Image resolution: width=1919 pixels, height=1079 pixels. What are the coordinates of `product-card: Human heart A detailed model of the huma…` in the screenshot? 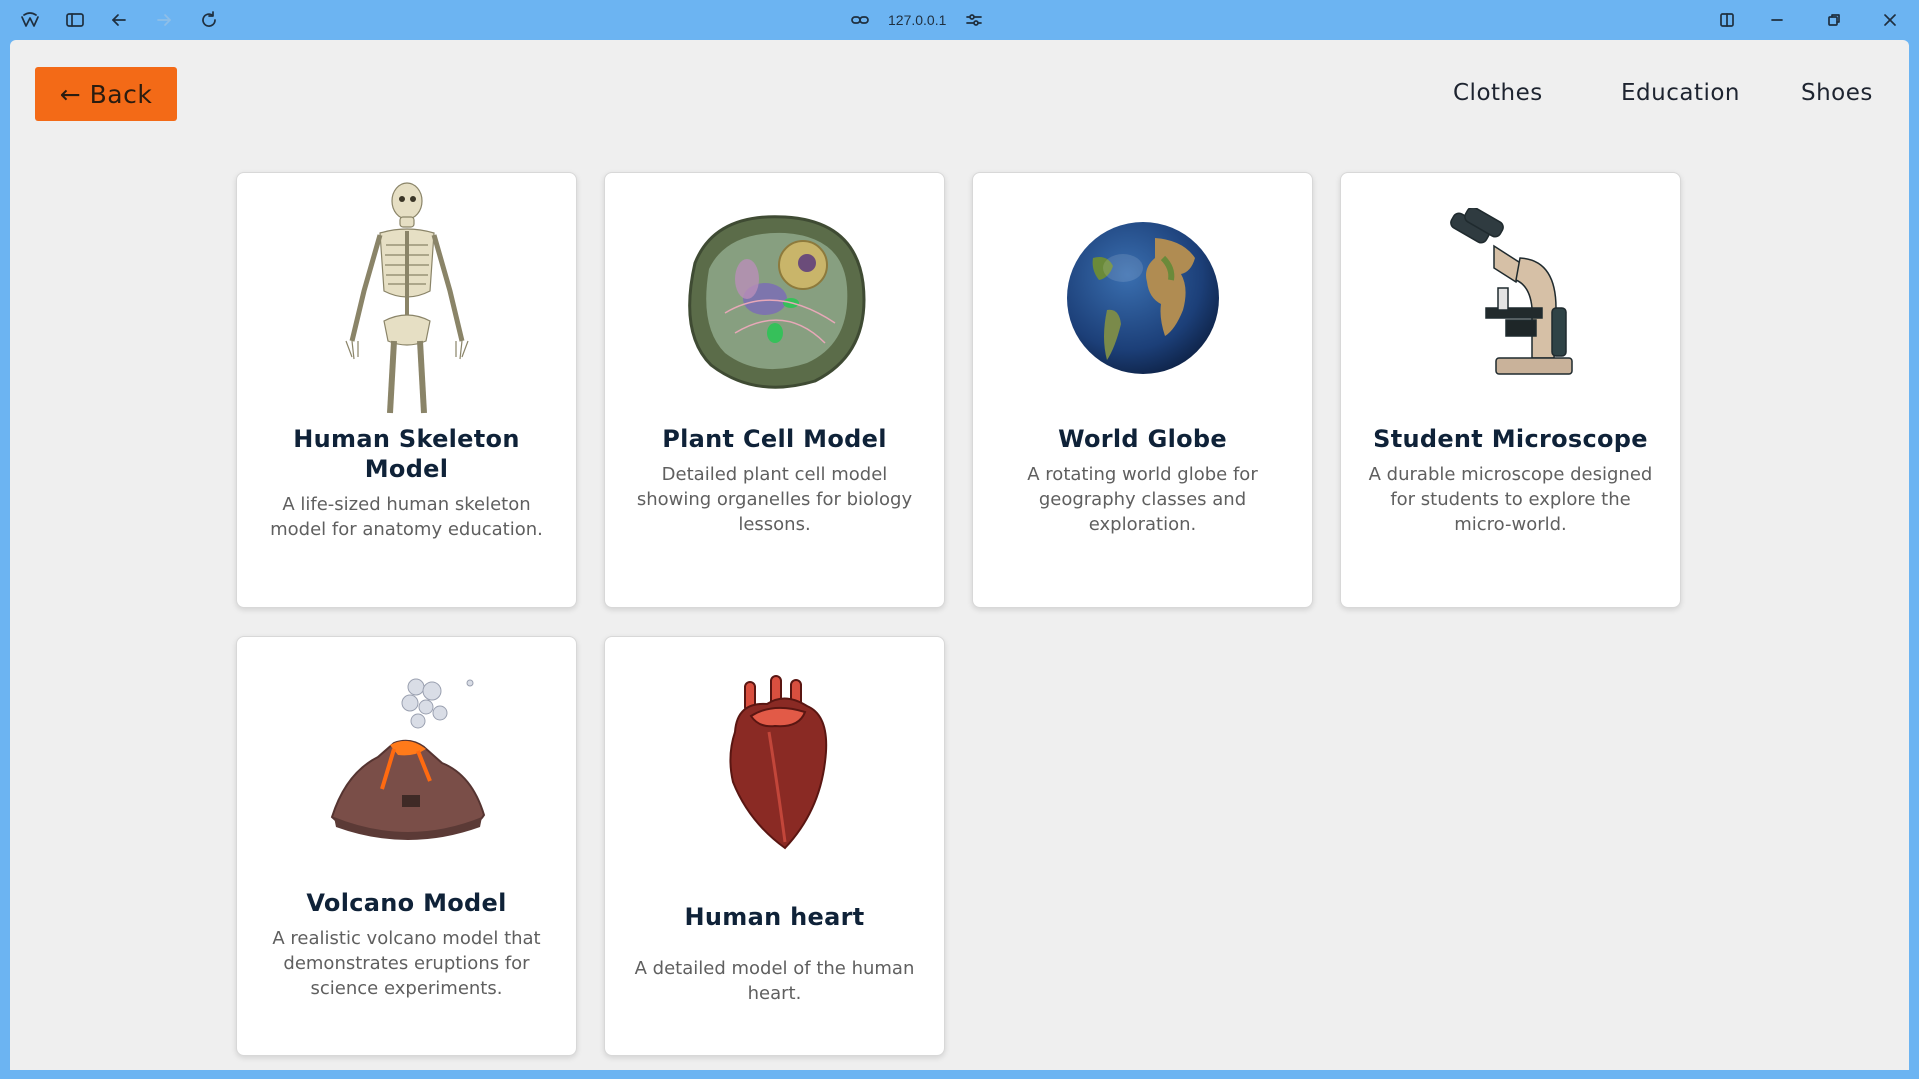 It's located at (774, 846).